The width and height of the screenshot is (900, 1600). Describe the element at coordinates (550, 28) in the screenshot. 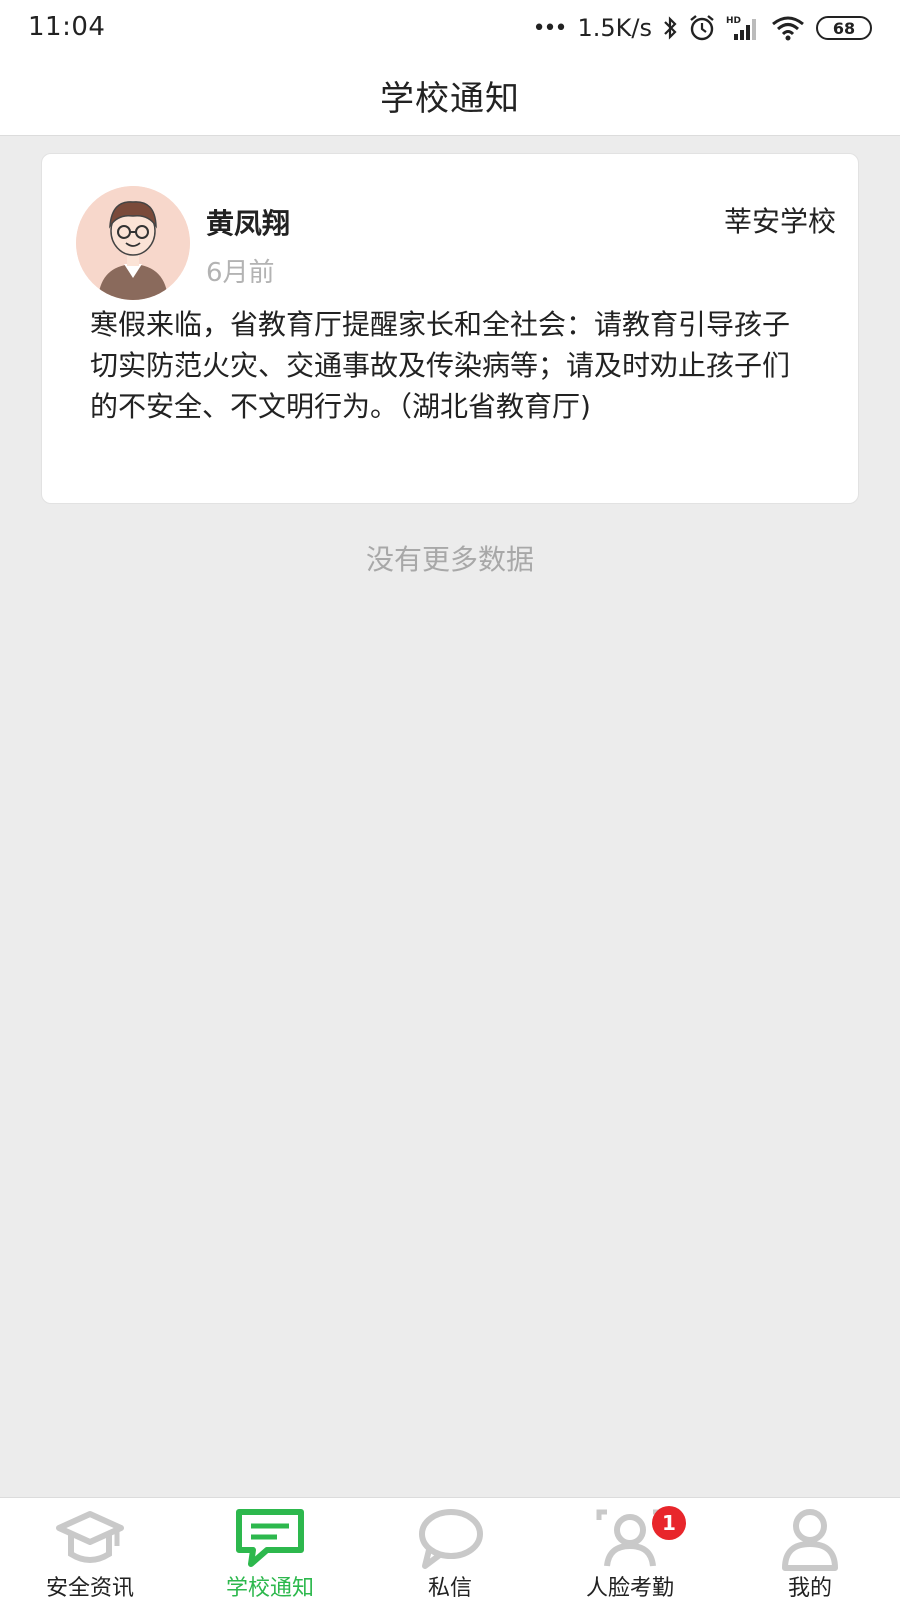

I see `dots-icon: •••` at that location.